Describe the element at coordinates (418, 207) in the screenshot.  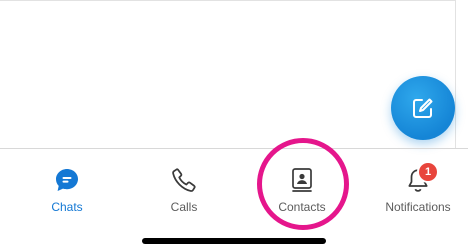
I see `tab-notifications-label: Notifications` at that location.